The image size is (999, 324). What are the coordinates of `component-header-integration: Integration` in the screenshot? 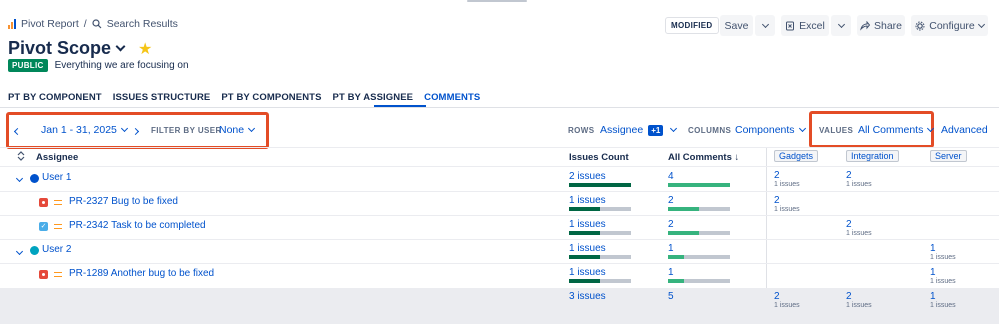 It's located at (872, 156).